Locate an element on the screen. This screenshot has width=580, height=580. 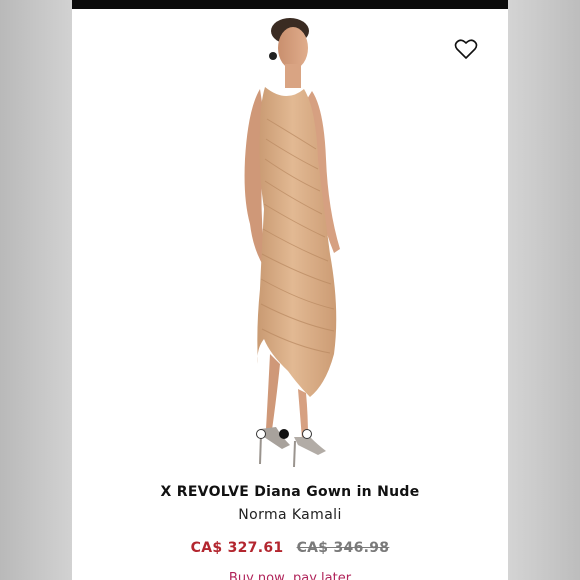
background-right is located at coordinates (544, 290).